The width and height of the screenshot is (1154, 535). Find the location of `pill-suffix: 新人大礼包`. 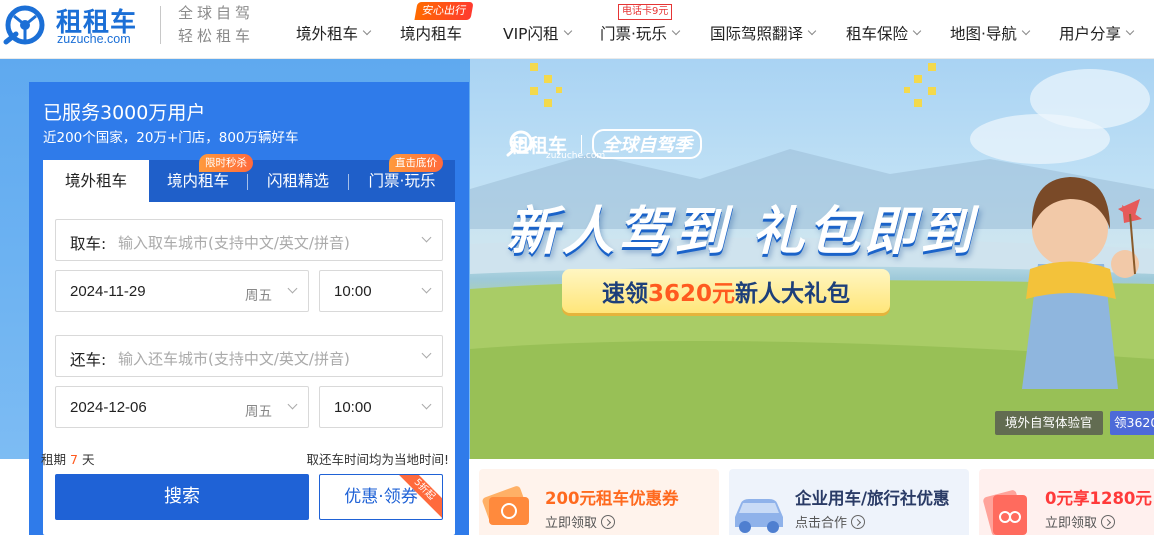

pill-suffix: 新人大礼包 is located at coordinates (792, 294).